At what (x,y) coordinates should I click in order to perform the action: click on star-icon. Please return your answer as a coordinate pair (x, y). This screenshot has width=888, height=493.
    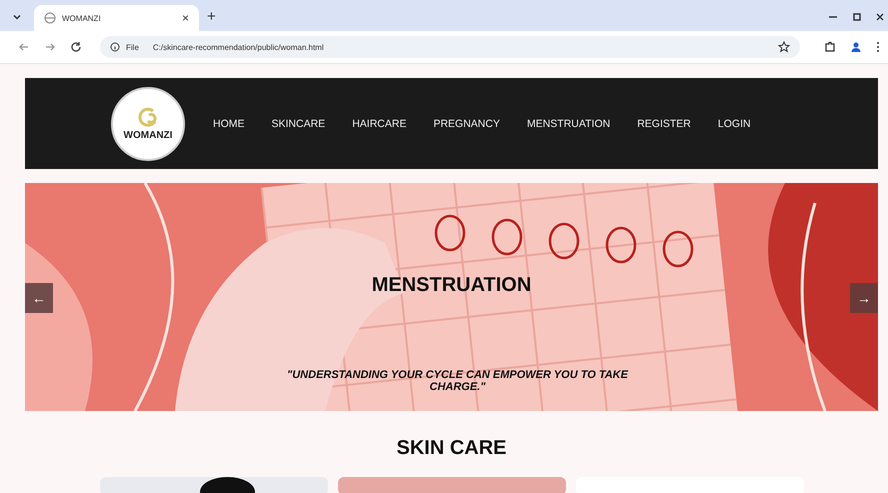
    Looking at the image, I should click on (784, 47).